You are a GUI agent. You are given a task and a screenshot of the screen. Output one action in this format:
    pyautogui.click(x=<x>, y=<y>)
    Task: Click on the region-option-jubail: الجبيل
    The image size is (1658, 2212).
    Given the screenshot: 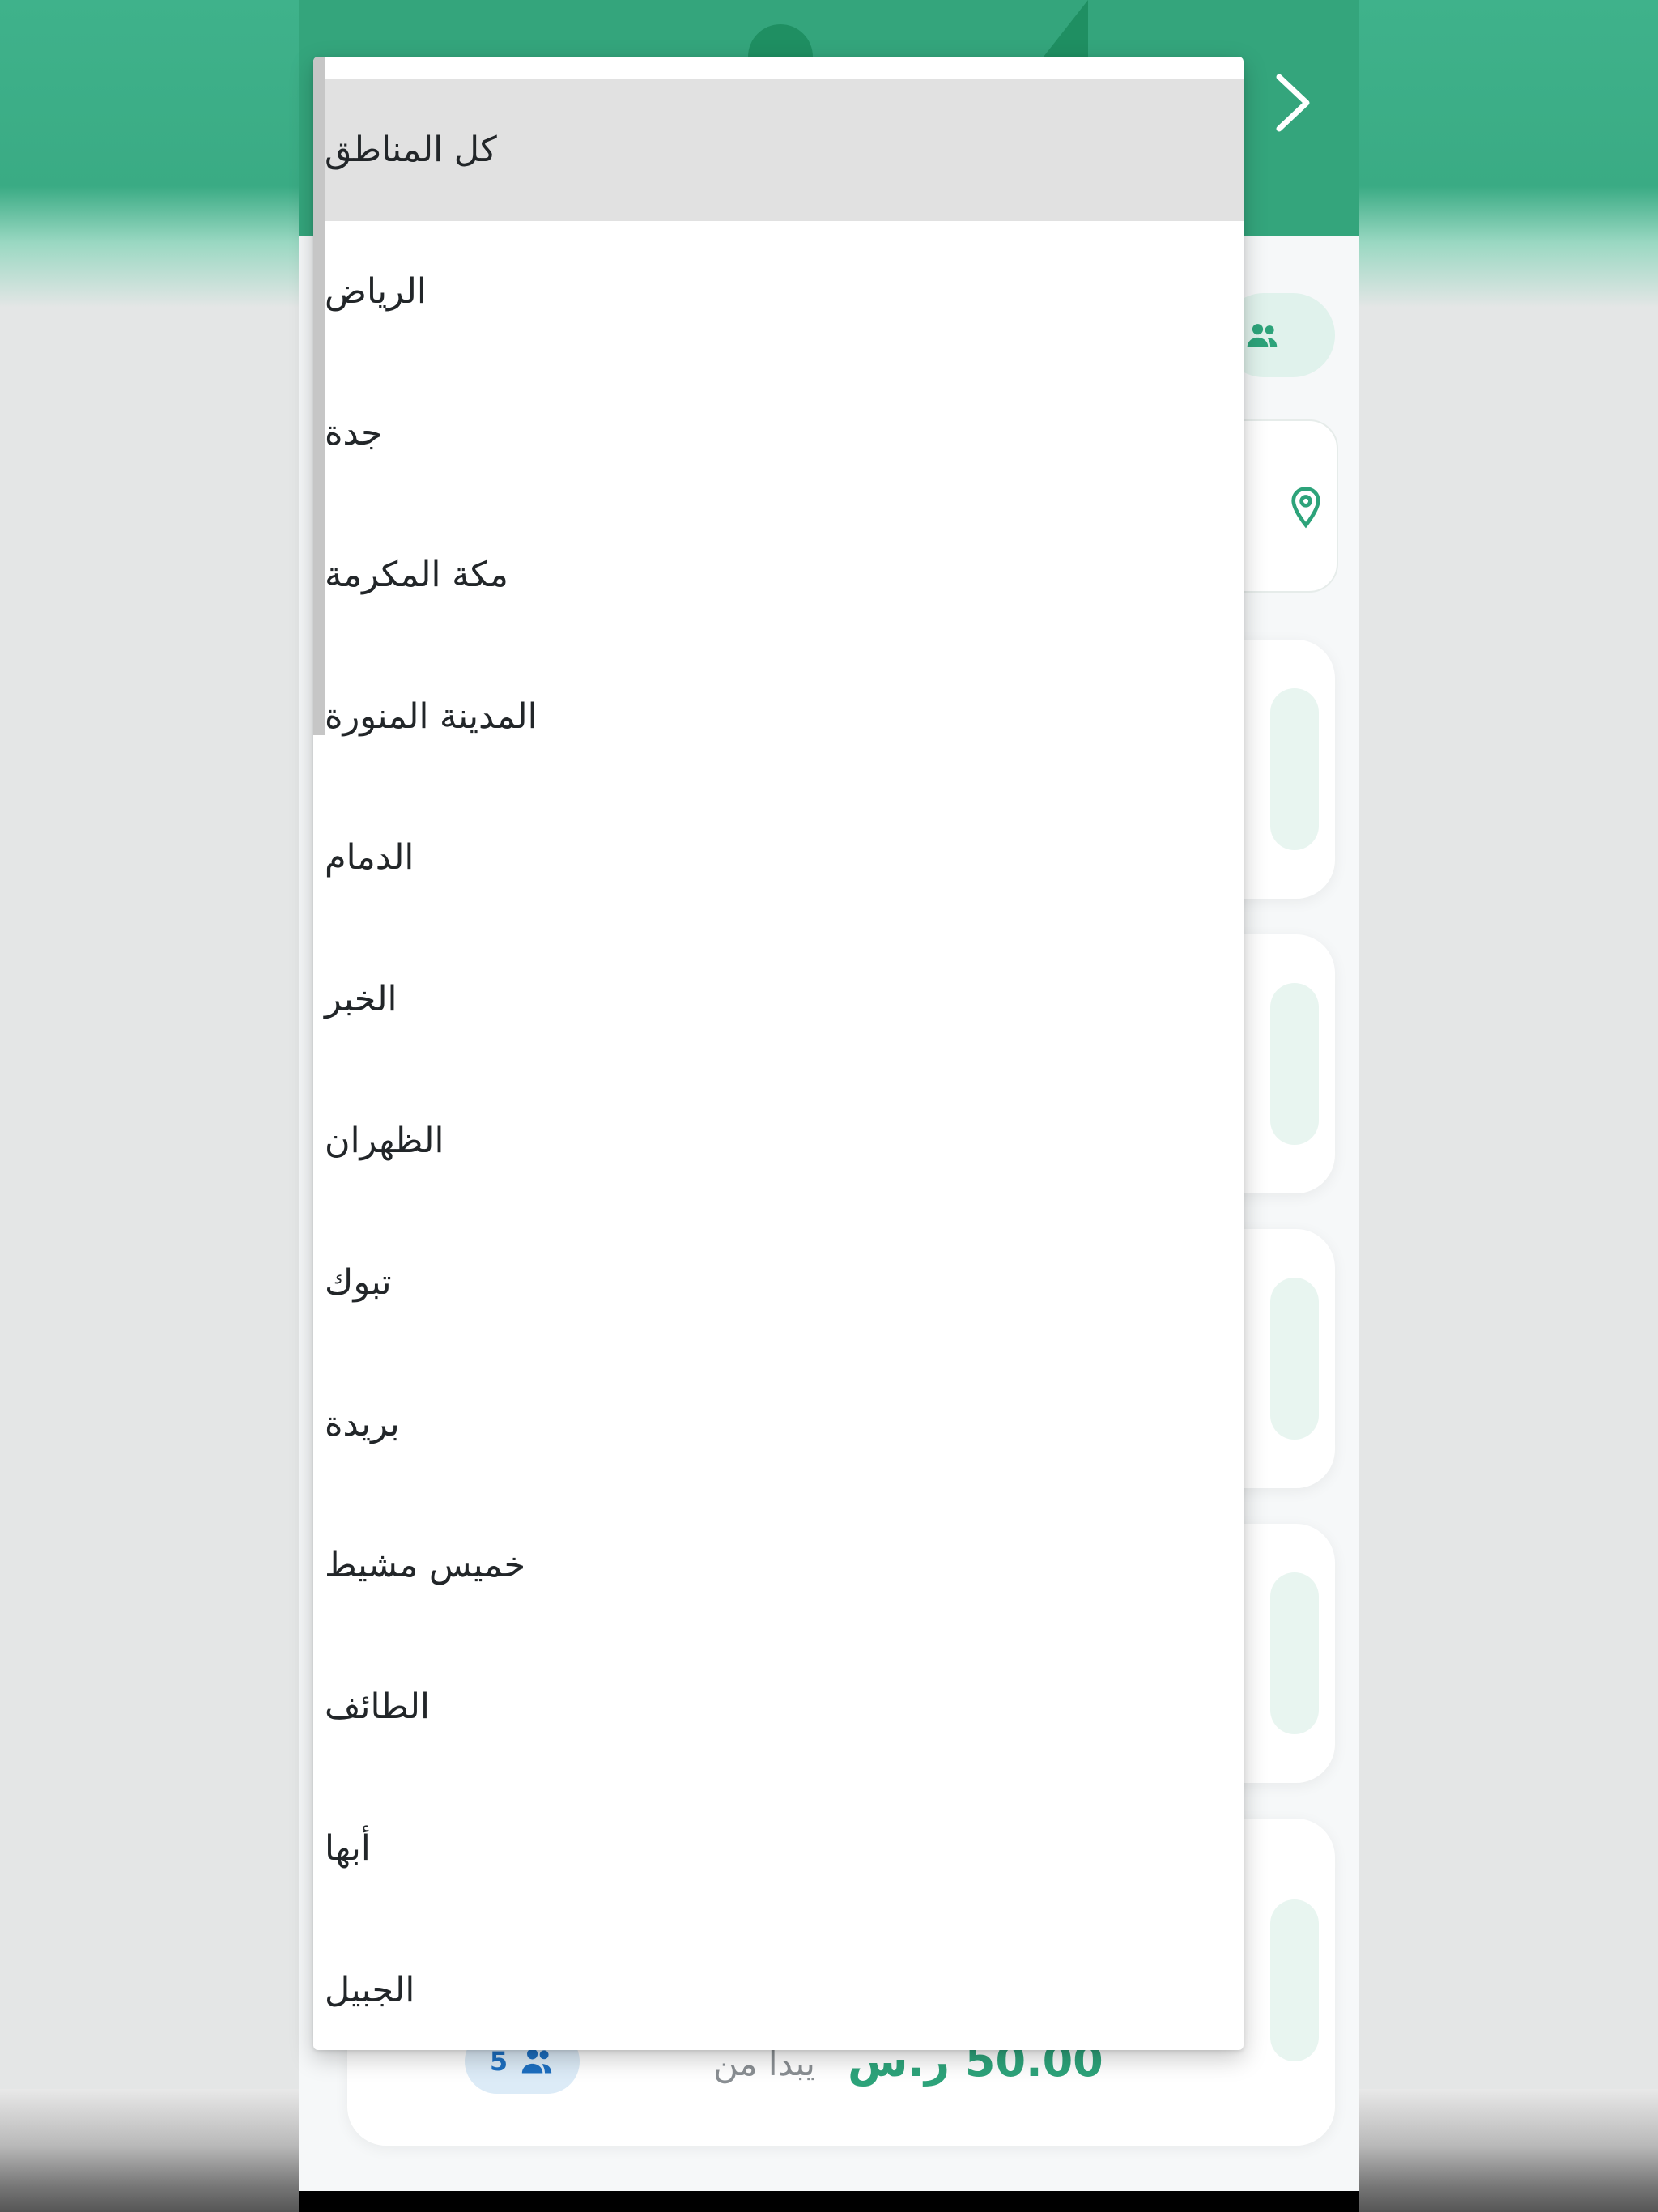 What is the action you would take?
    pyautogui.click(x=784, y=1984)
    